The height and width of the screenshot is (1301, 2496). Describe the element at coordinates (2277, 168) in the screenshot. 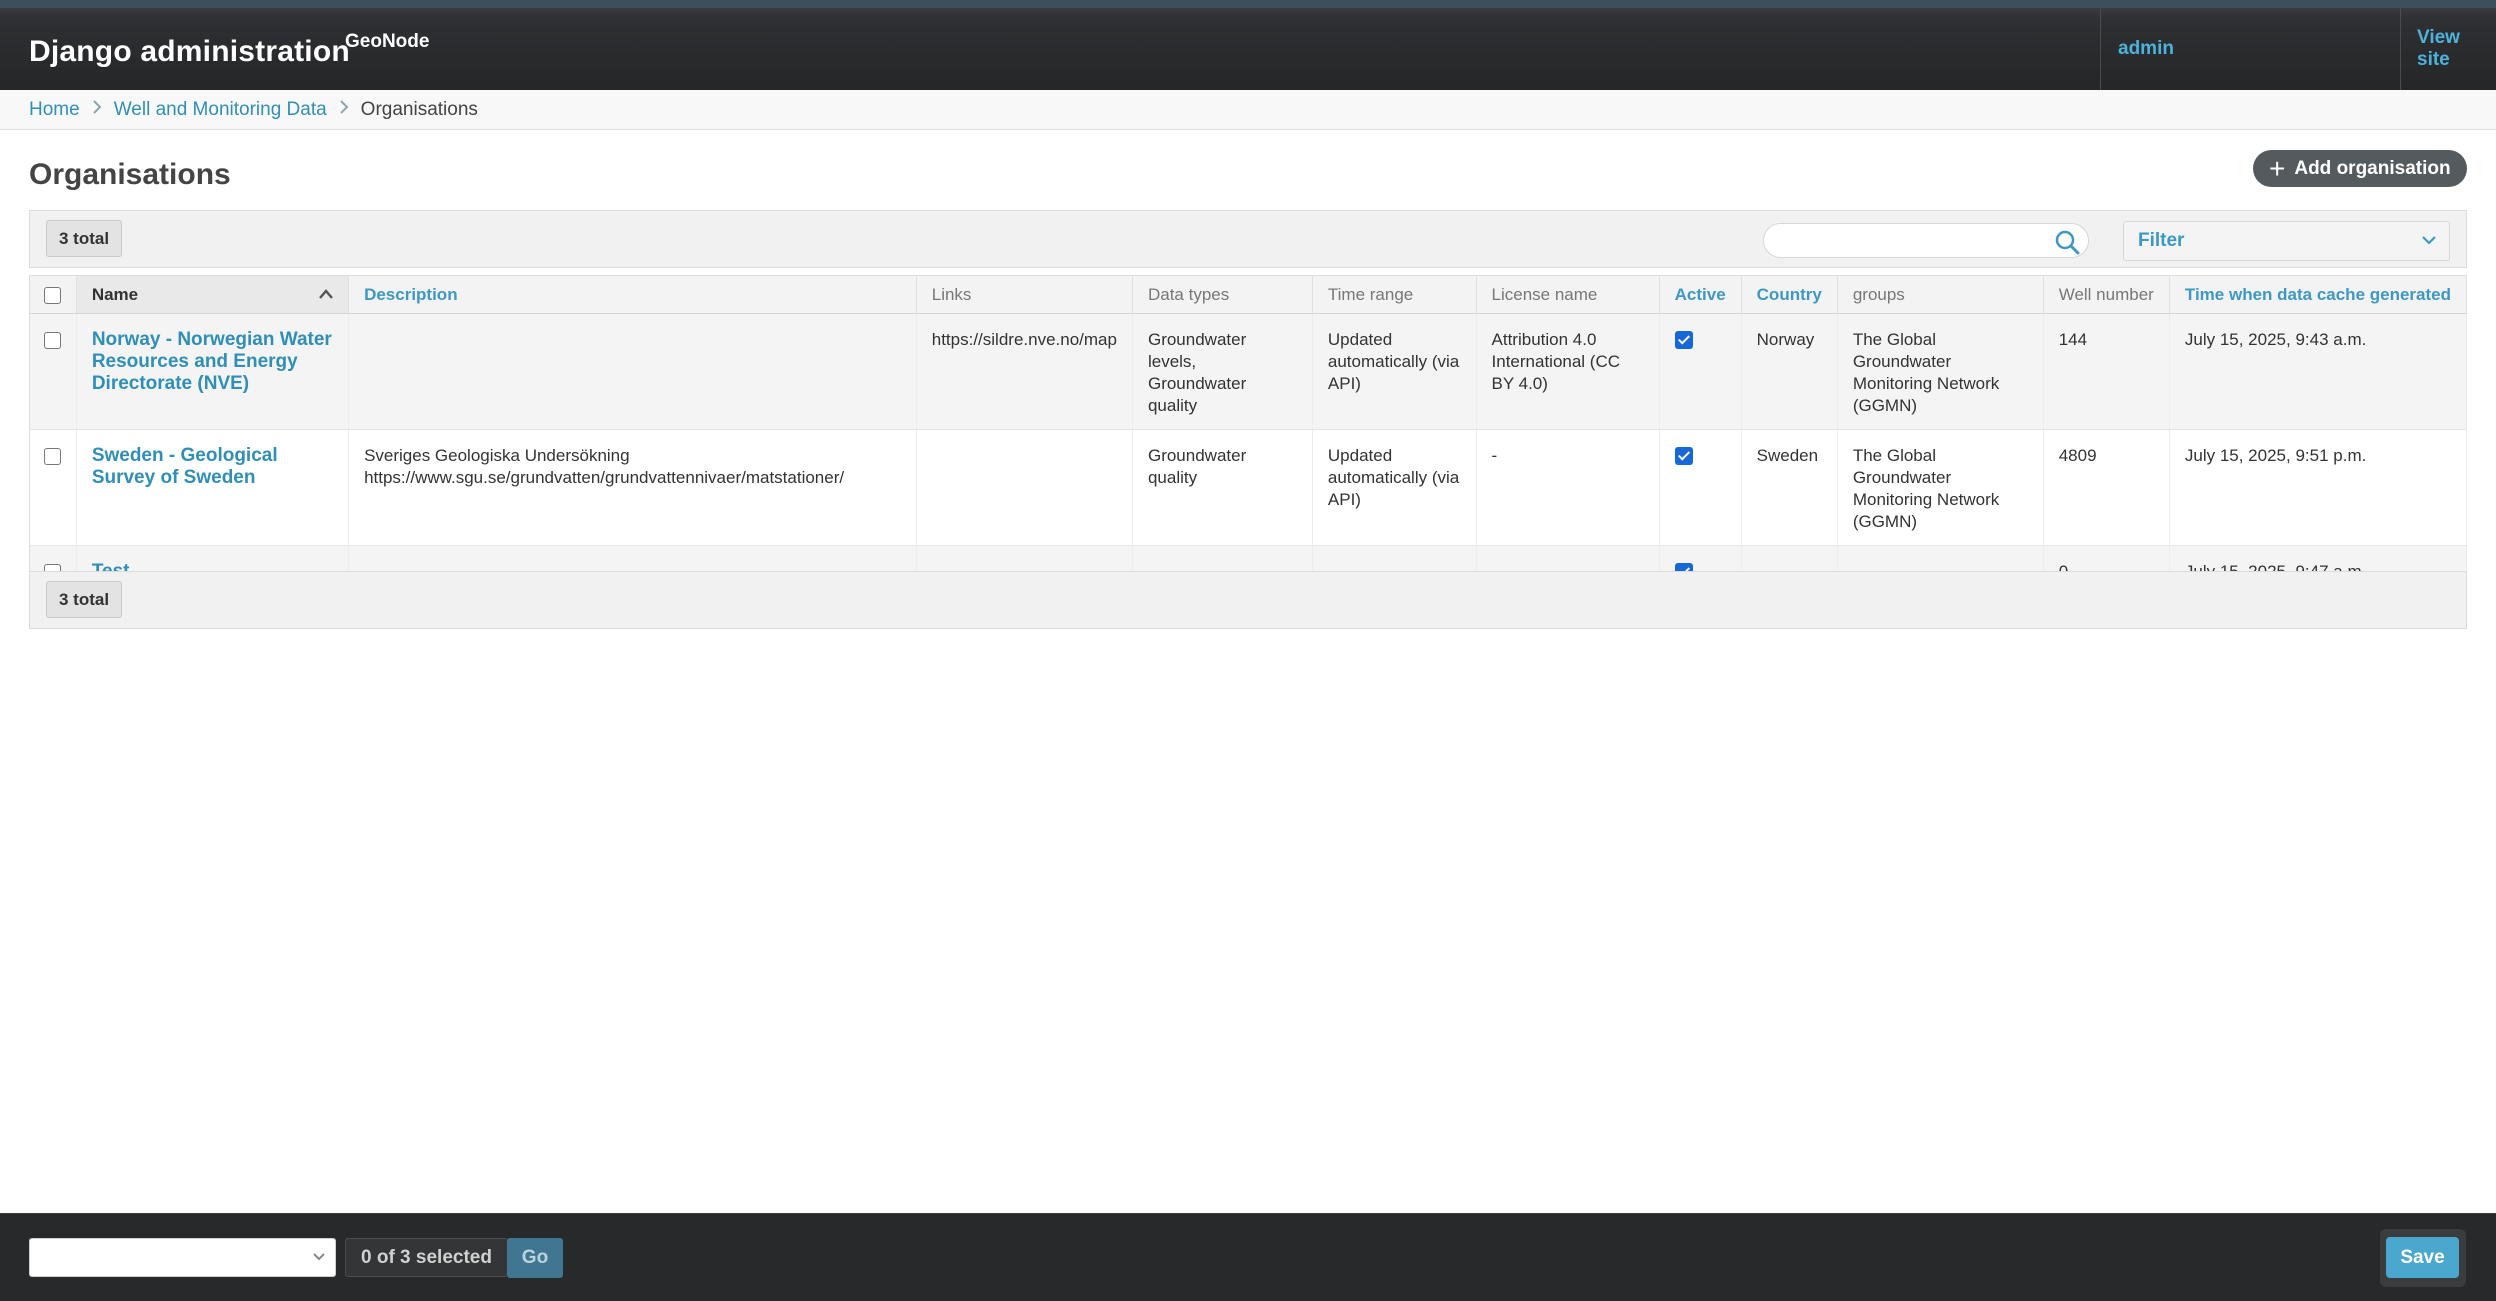

I see `plus-icon: +` at that location.